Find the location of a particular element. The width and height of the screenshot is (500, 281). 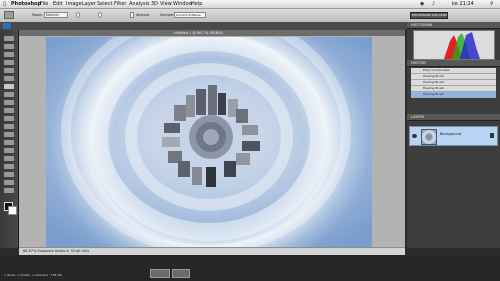

finder-strip: 1 items, 1 hidden, 1 selected · 778 GB is located at coordinates (250, 268).